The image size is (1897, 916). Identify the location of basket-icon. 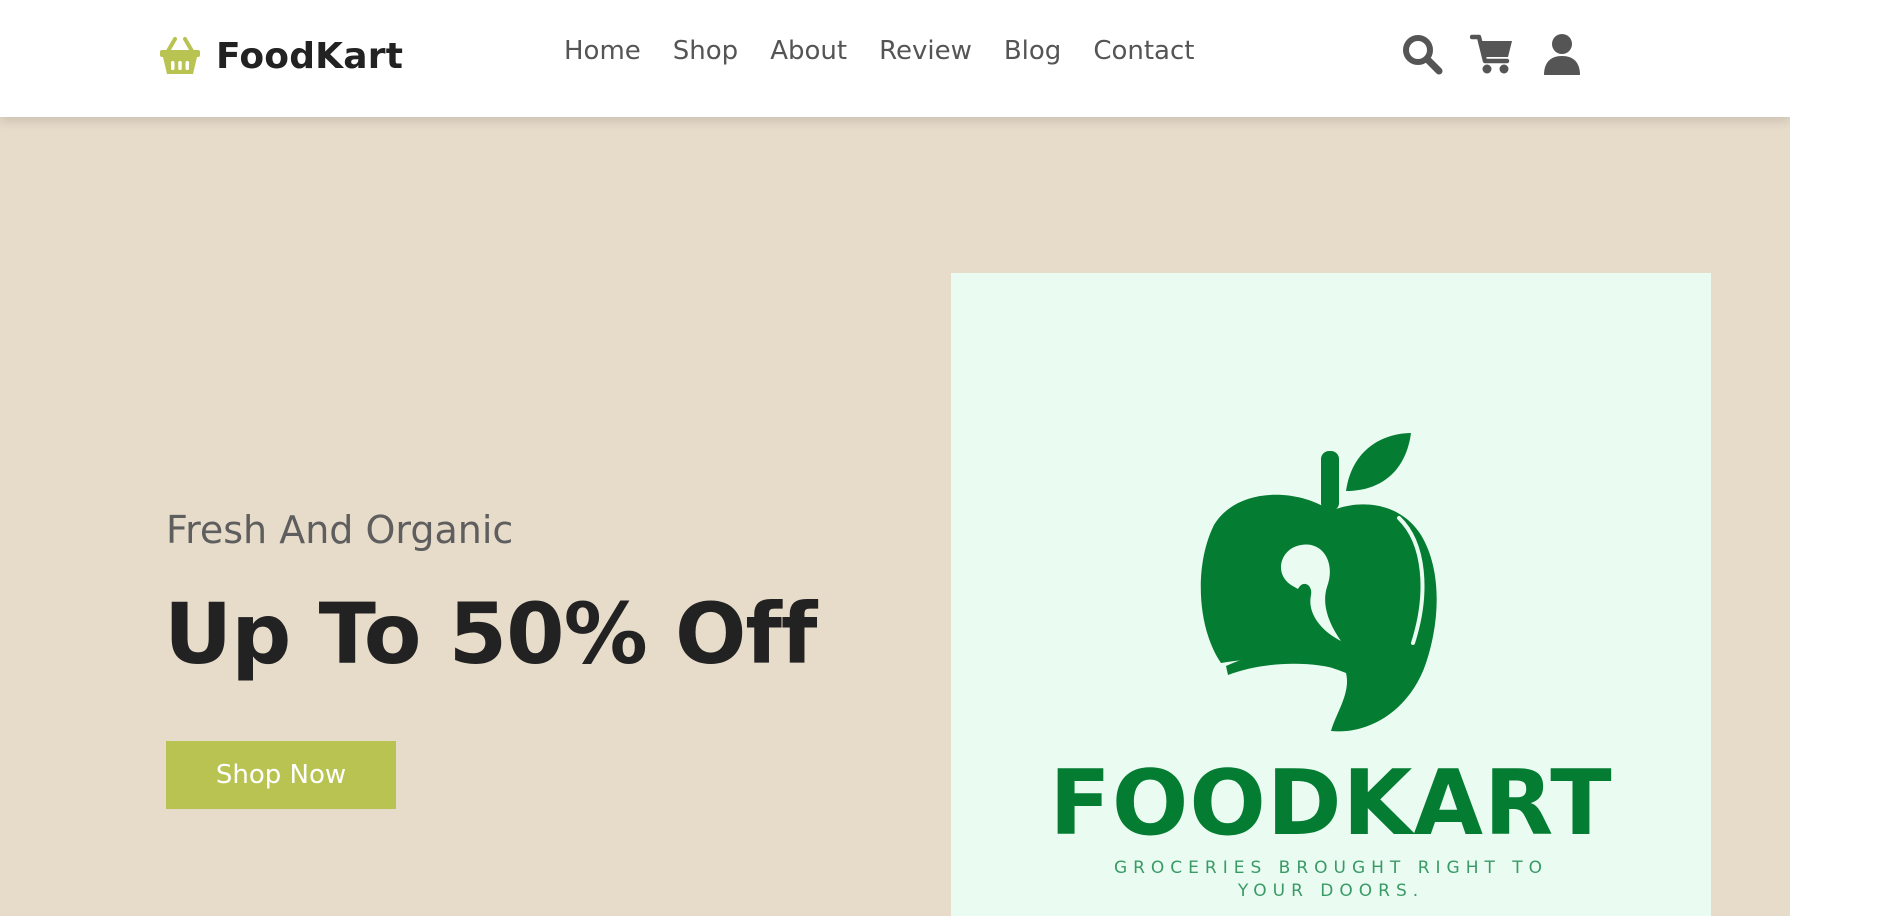
(180, 55).